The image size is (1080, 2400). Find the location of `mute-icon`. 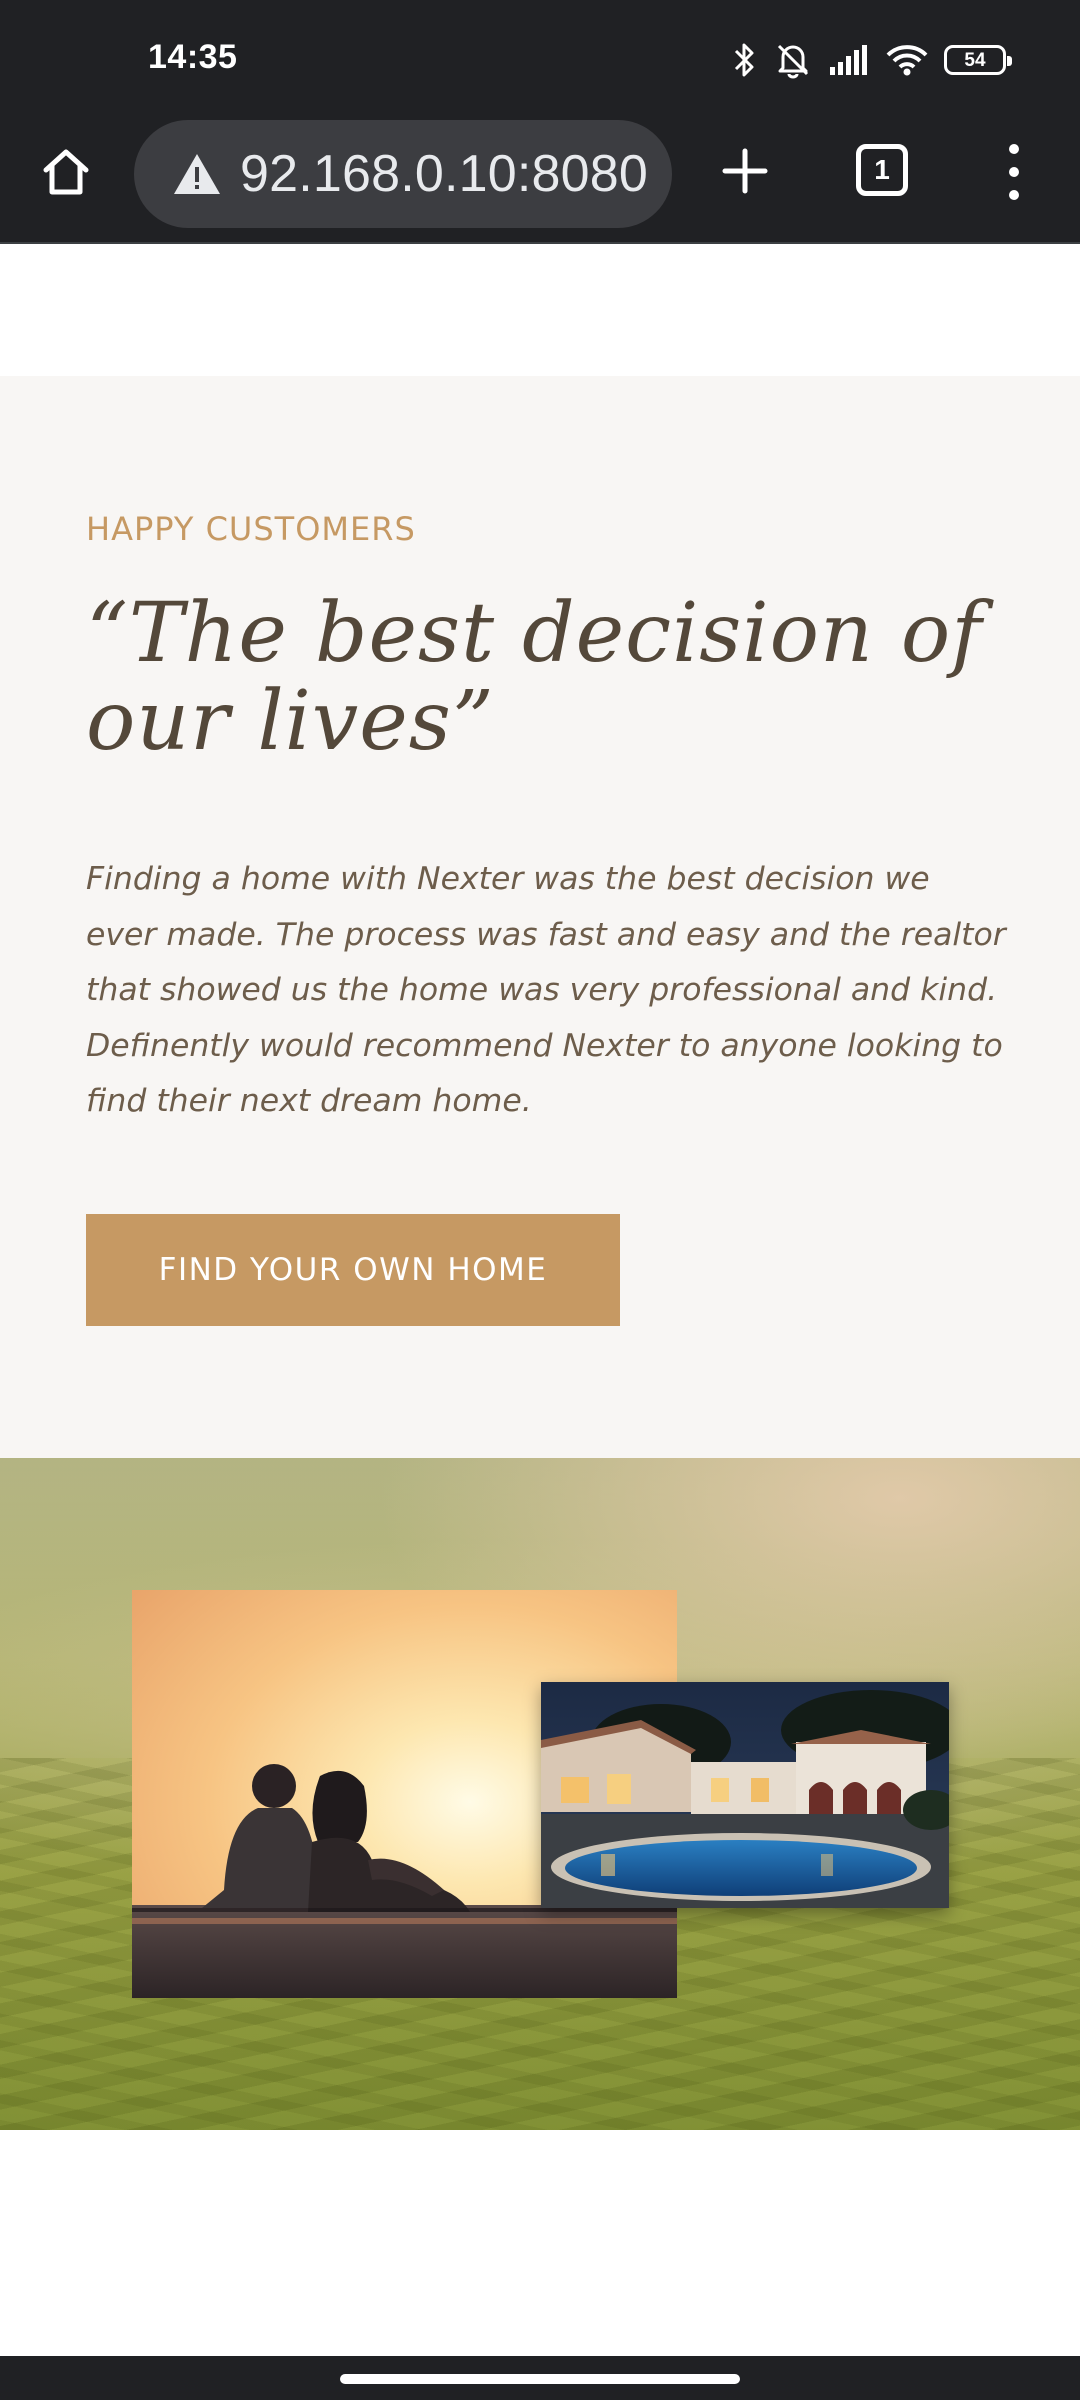

mute-icon is located at coordinates (793, 60).